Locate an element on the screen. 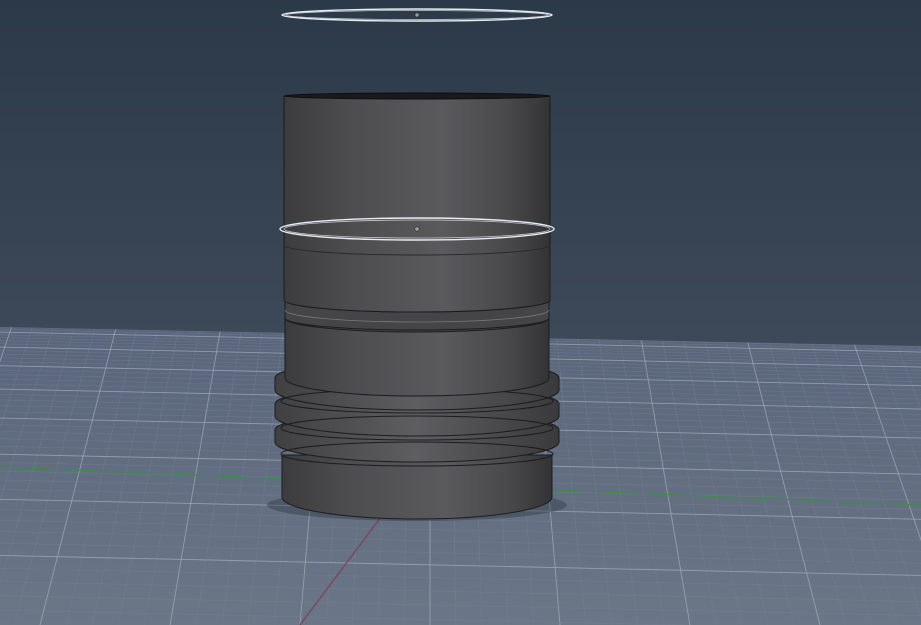 The image size is (921, 625). cylinder-bottom-section is located at coordinates (417, 487).